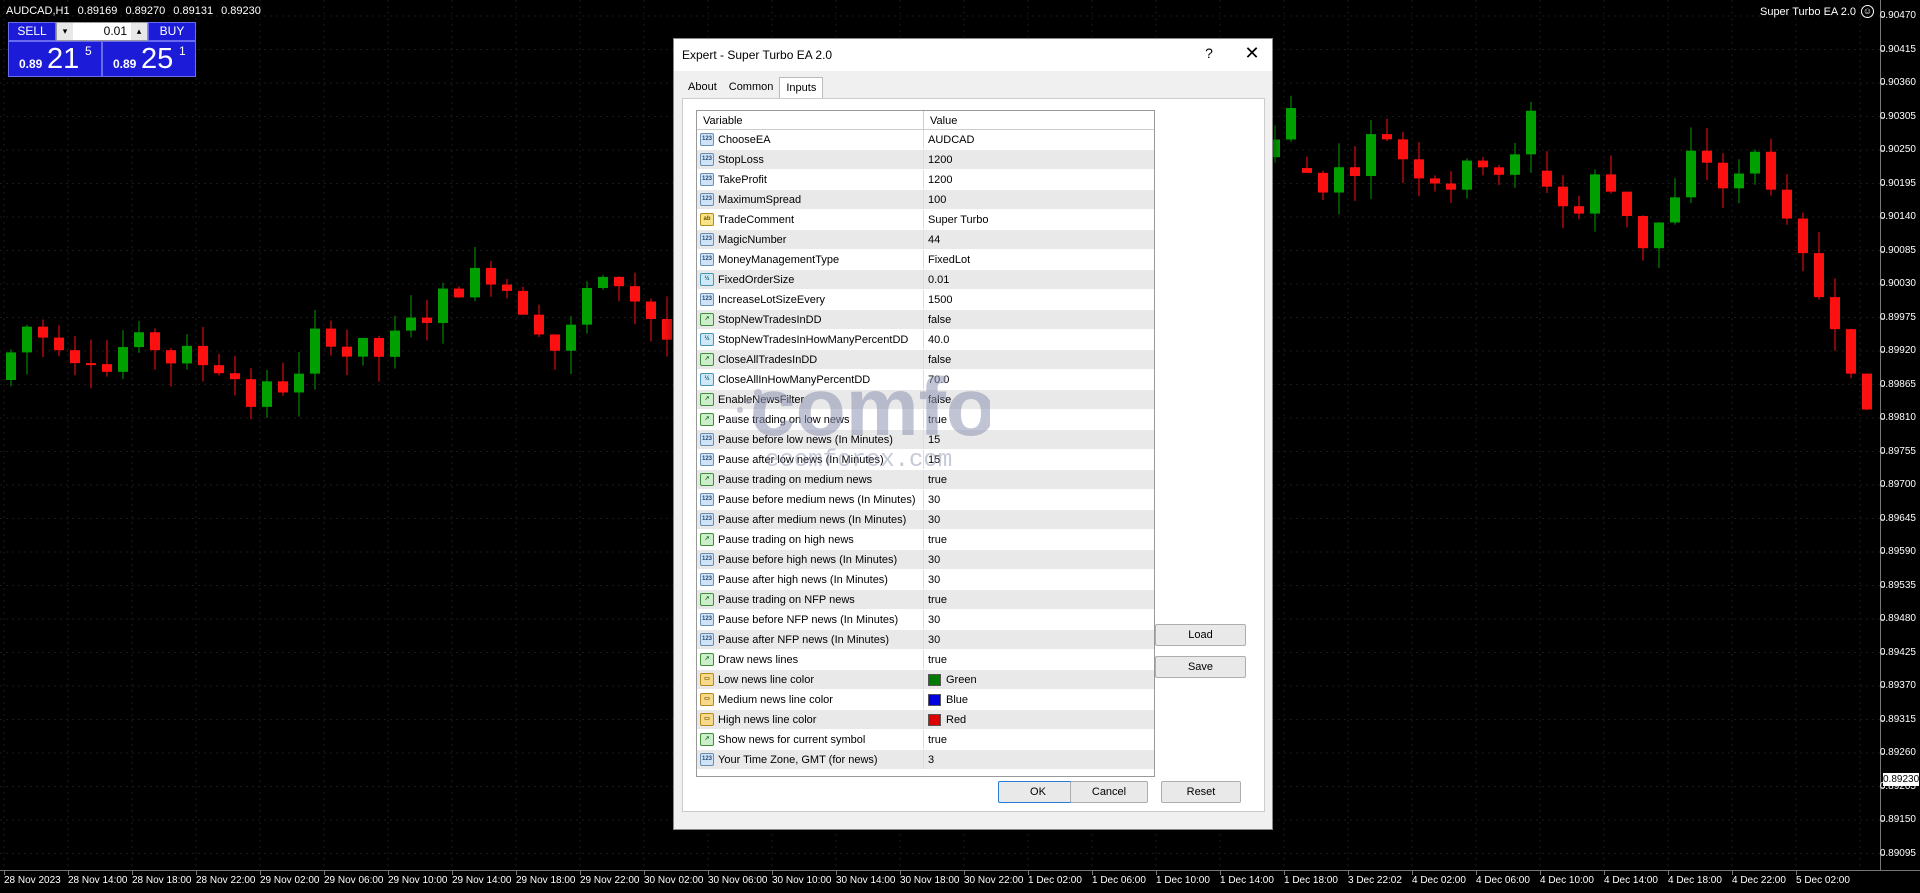  I want to click on help-icon: ?, so click(1209, 53).